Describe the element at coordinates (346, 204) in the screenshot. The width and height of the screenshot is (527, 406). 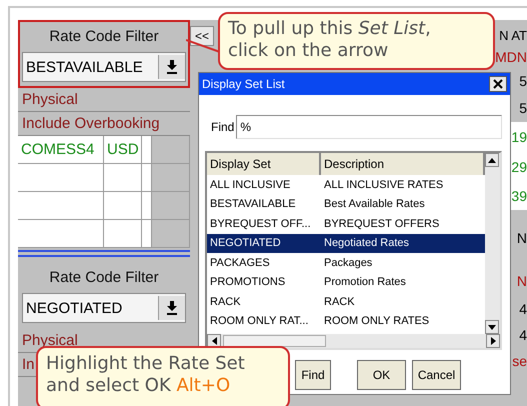
I see `list-row: BESTAVAILABLE Best Available Rates` at that location.